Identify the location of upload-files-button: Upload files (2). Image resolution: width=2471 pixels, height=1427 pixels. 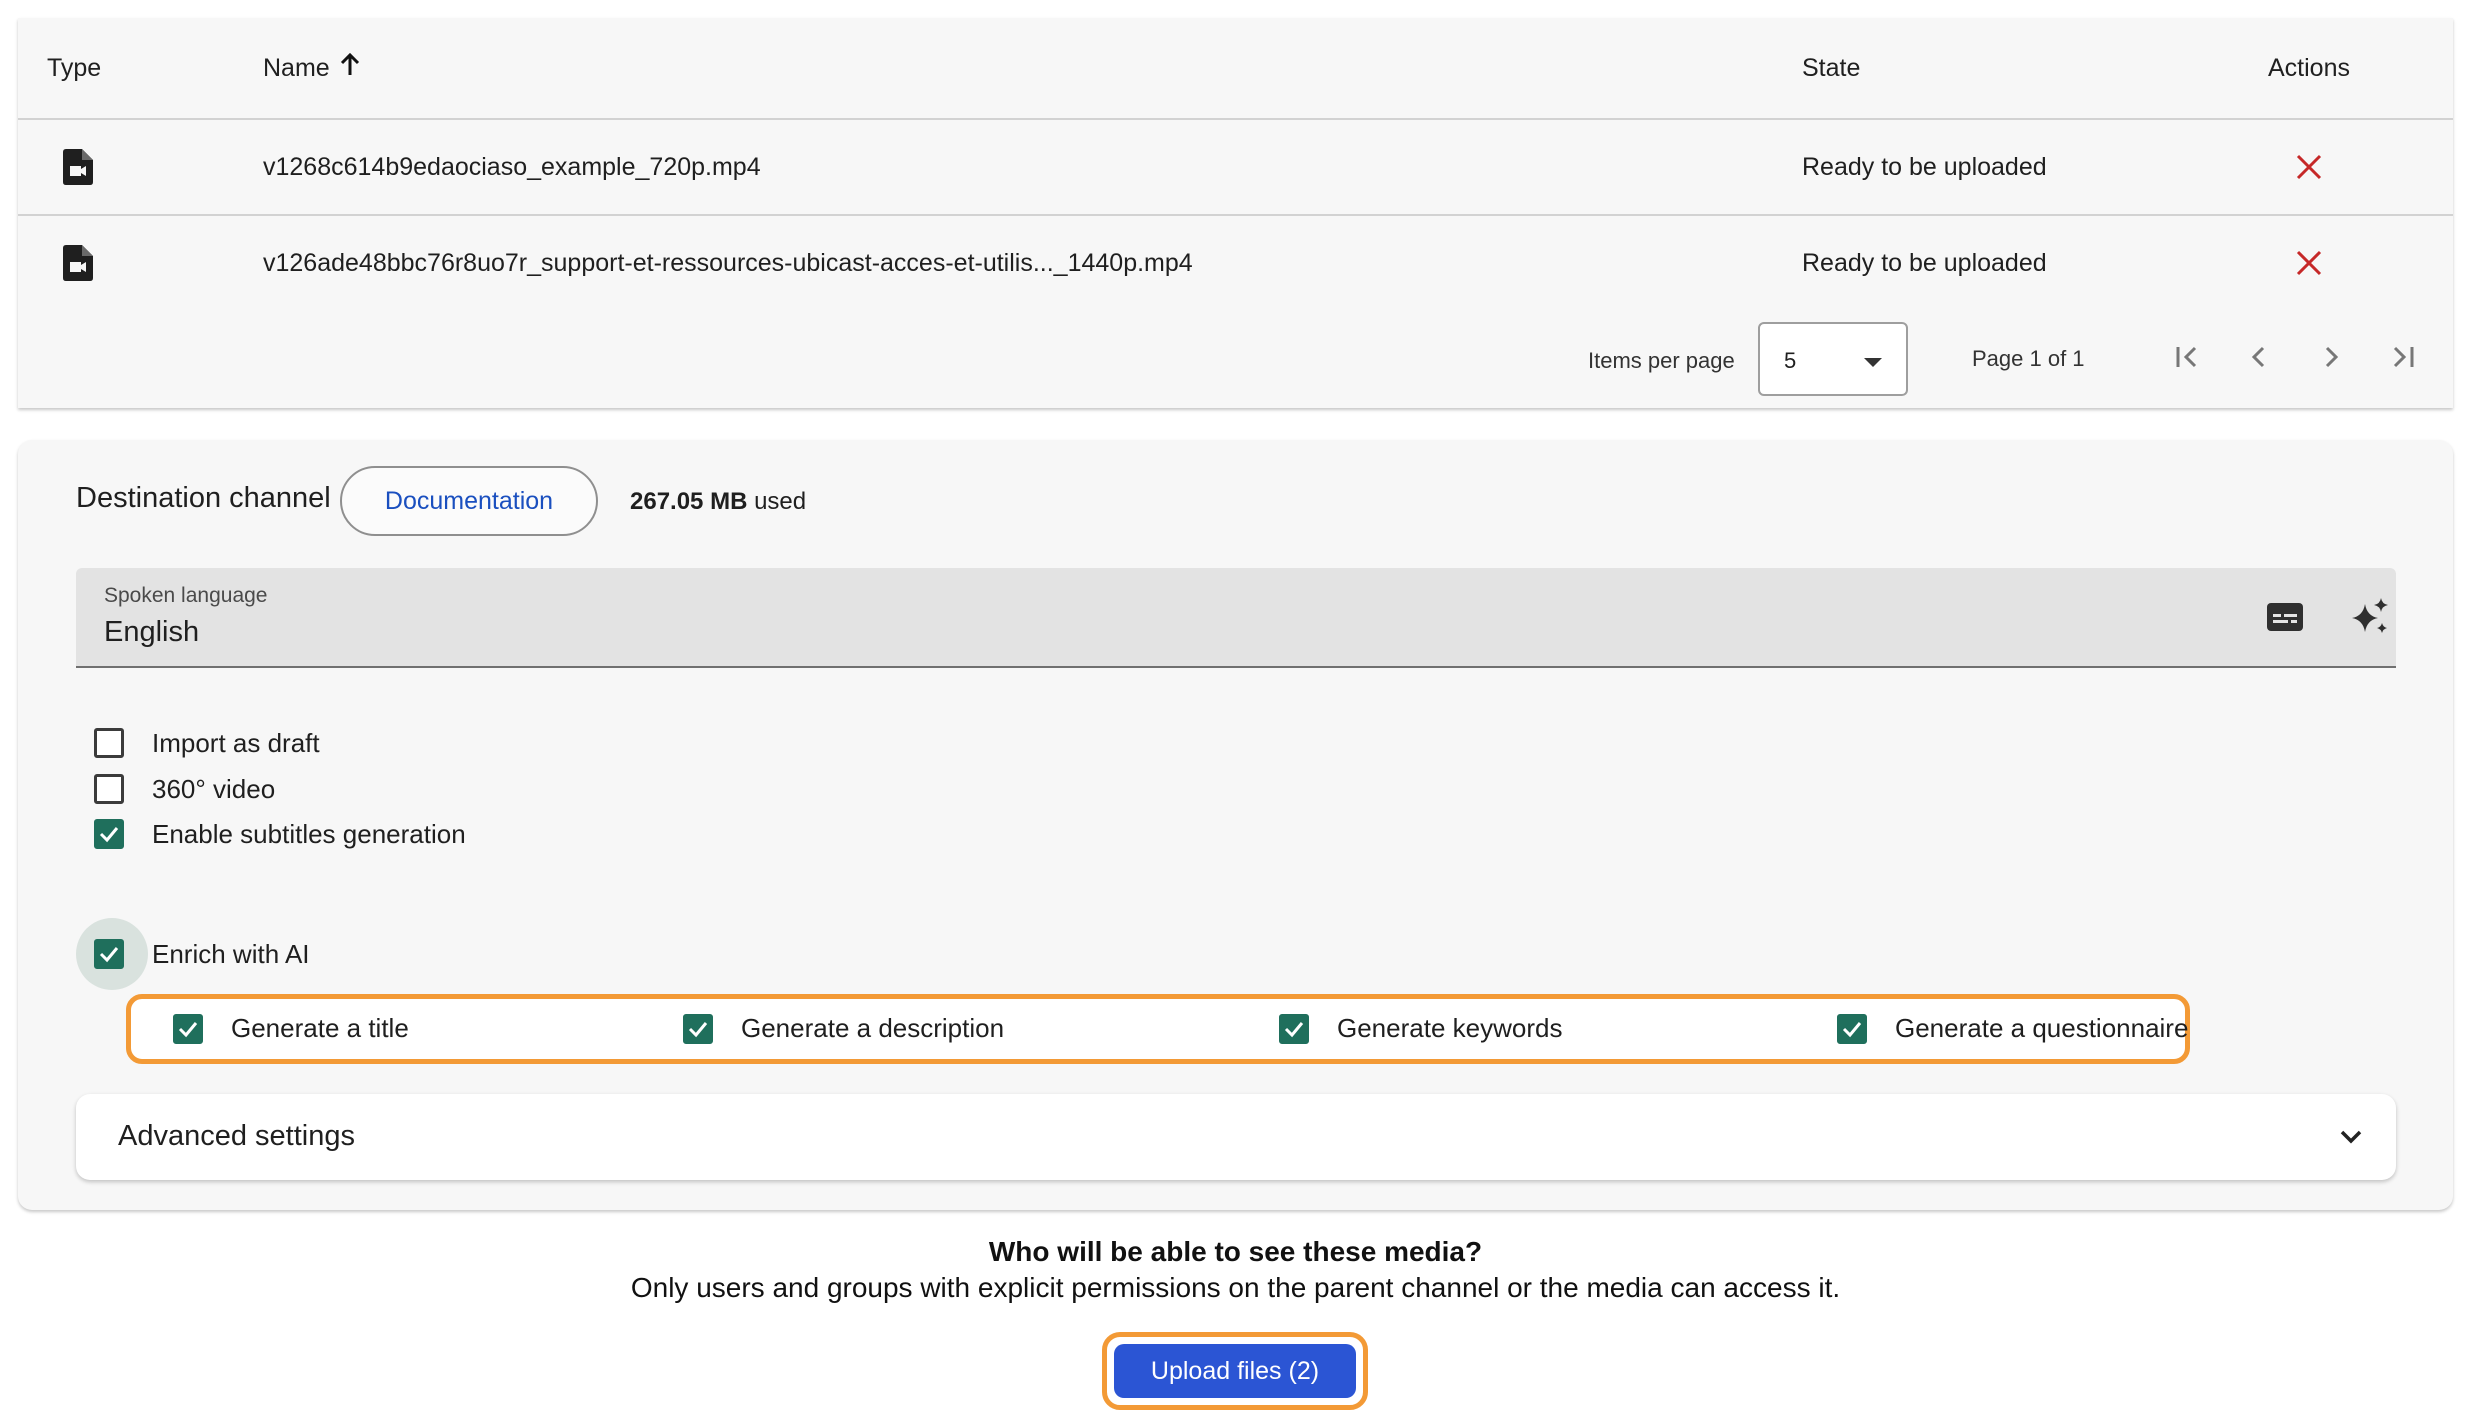
(1235, 1371).